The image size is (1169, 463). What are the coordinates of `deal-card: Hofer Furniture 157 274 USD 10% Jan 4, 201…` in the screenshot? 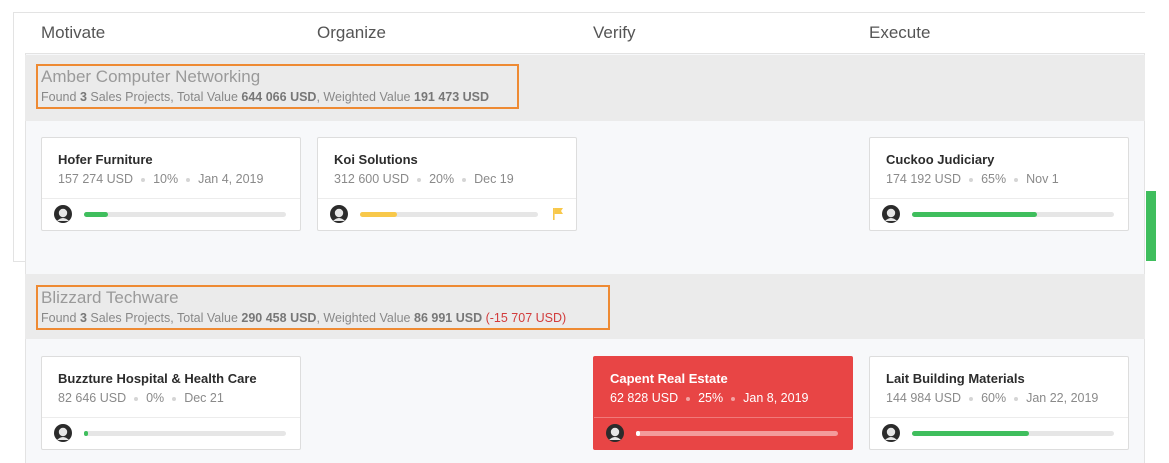 It's located at (171, 184).